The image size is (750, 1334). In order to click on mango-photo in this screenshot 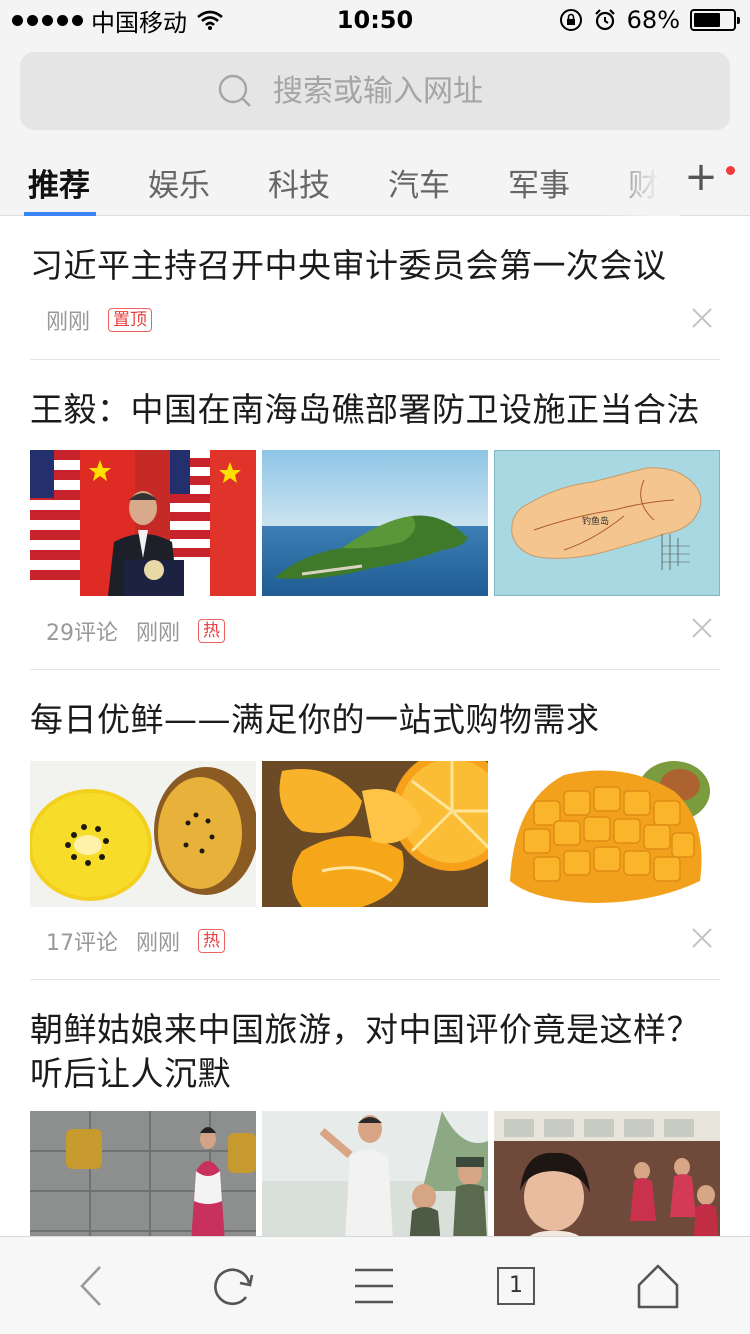, I will do `click(607, 834)`.